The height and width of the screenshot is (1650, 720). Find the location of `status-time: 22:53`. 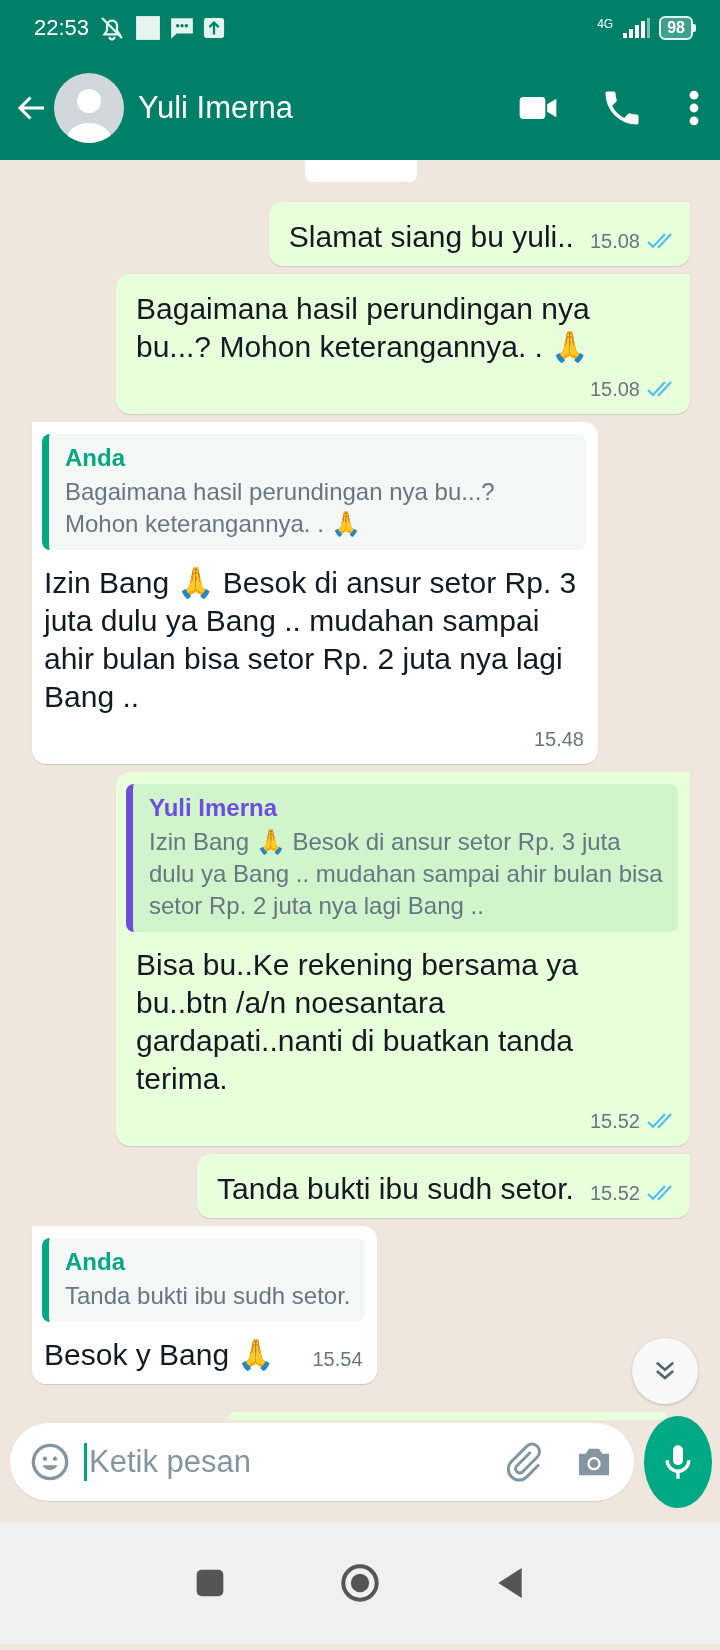

status-time: 22:53 is located at coordinates (62, 28).